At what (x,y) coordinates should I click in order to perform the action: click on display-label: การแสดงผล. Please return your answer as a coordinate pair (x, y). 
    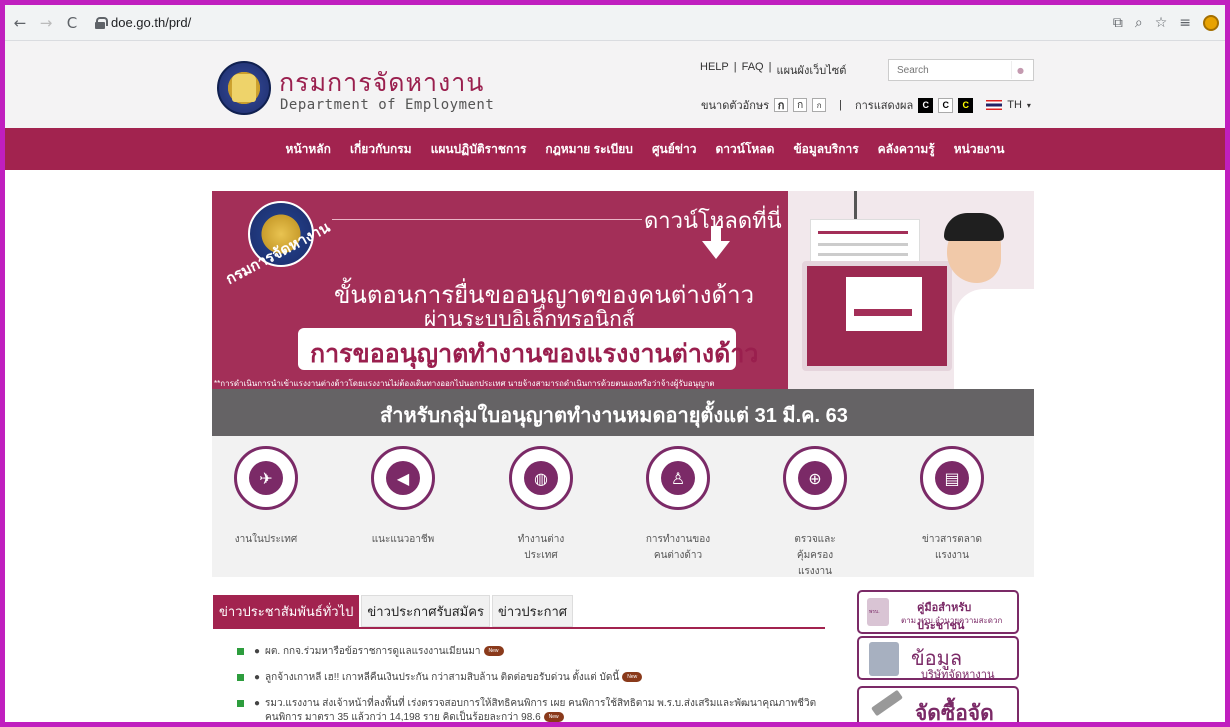
    Looking at the image, I should click on (884, 106).